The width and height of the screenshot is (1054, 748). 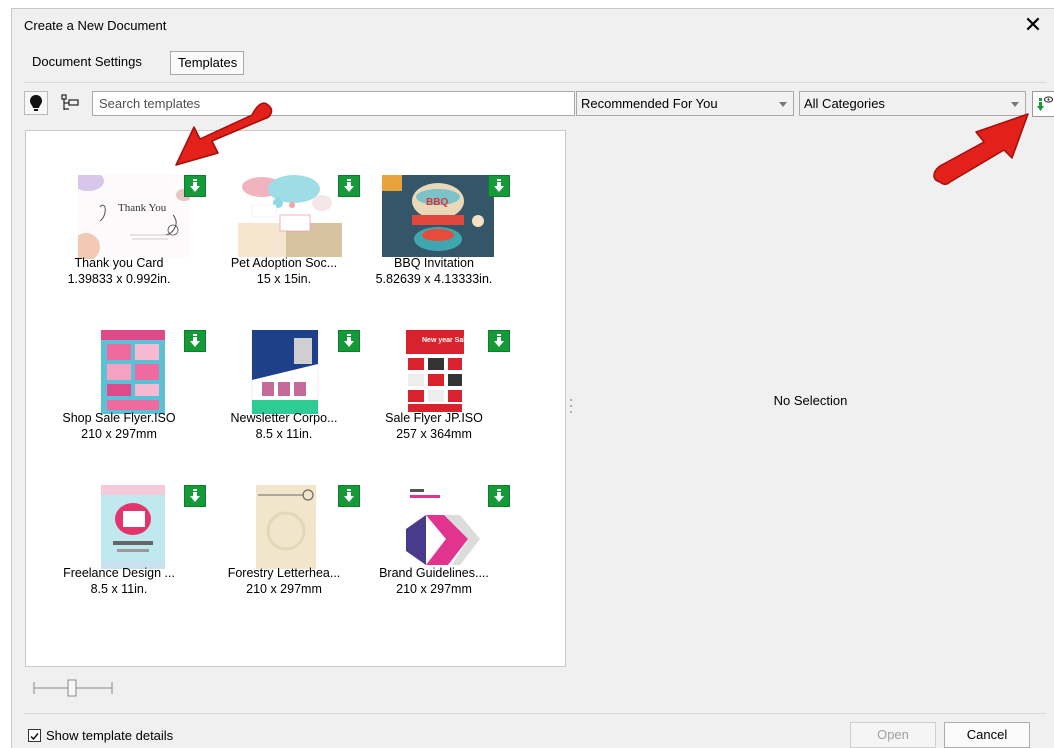 I want to click on template-name: BBQ Invitation, so click(x=434, y=263).